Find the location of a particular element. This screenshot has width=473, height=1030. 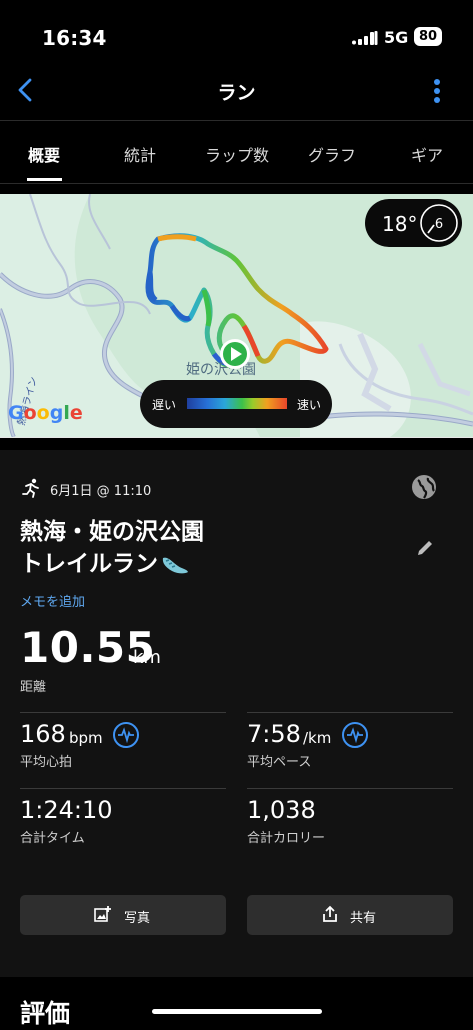

total-calories-label: 合計カロリー is located at coordinates (286, 838).